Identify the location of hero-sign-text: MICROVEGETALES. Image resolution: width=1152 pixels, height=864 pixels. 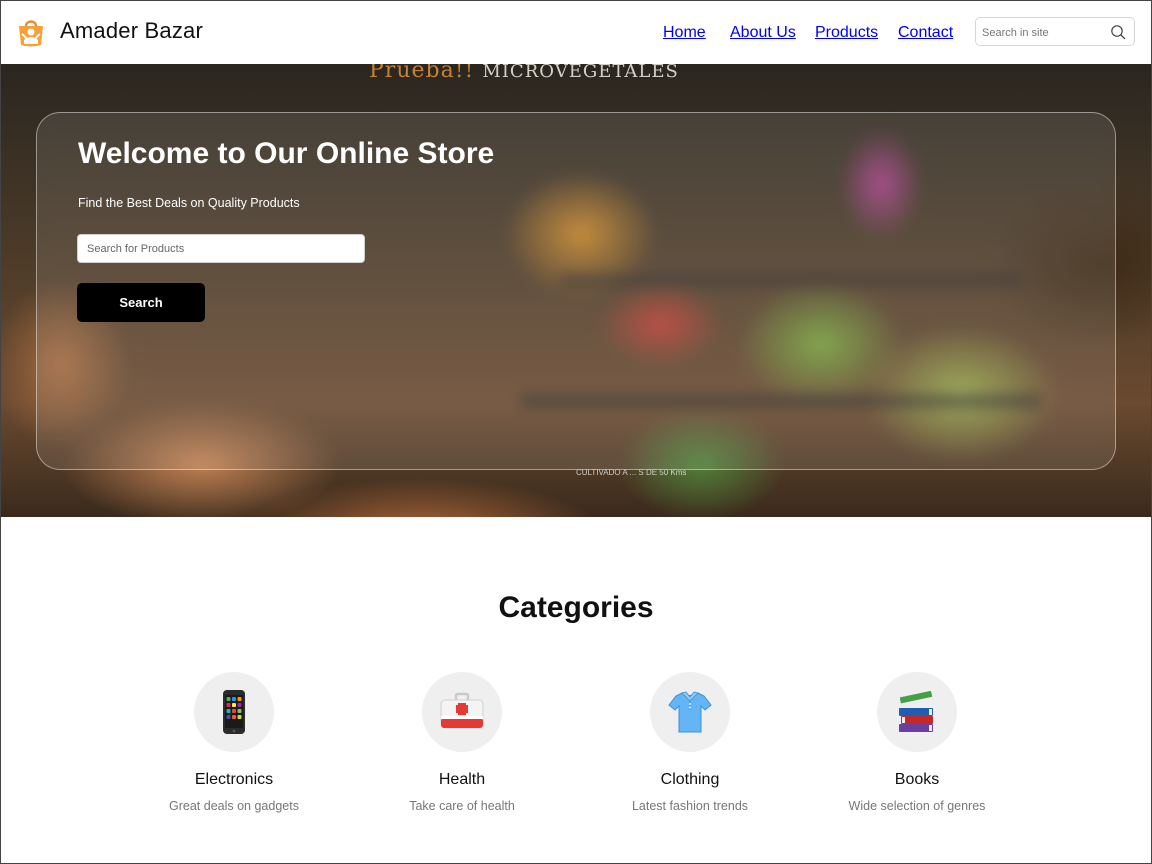
(580, 73).